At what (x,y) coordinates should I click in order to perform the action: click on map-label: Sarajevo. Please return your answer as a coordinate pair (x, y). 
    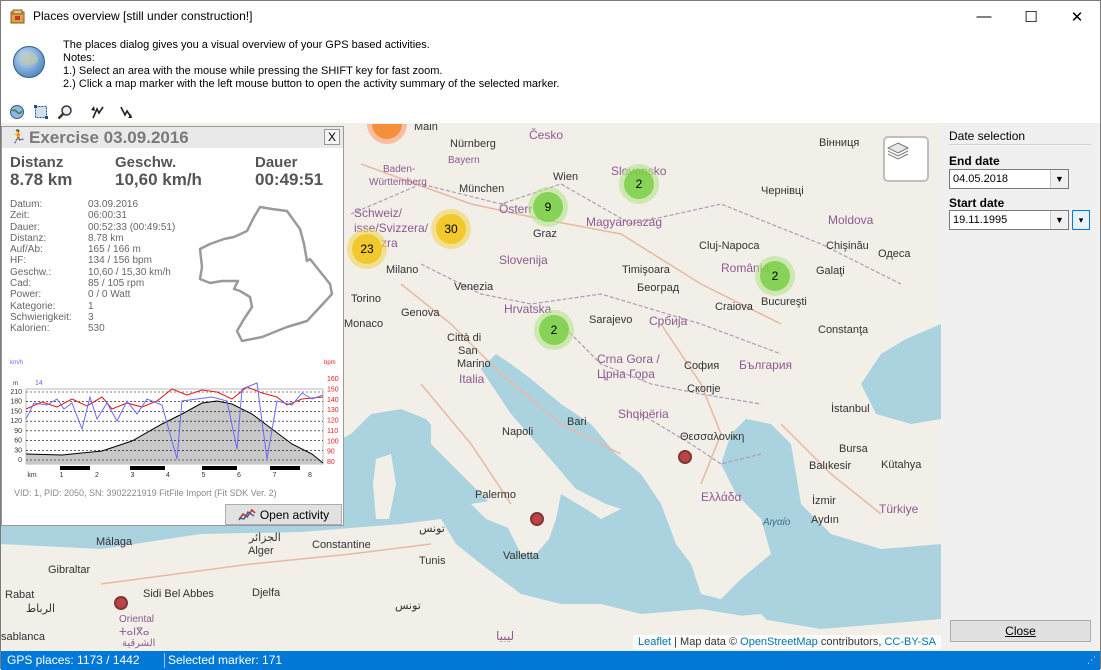
    Looking at the image, I should click on (611, 320).